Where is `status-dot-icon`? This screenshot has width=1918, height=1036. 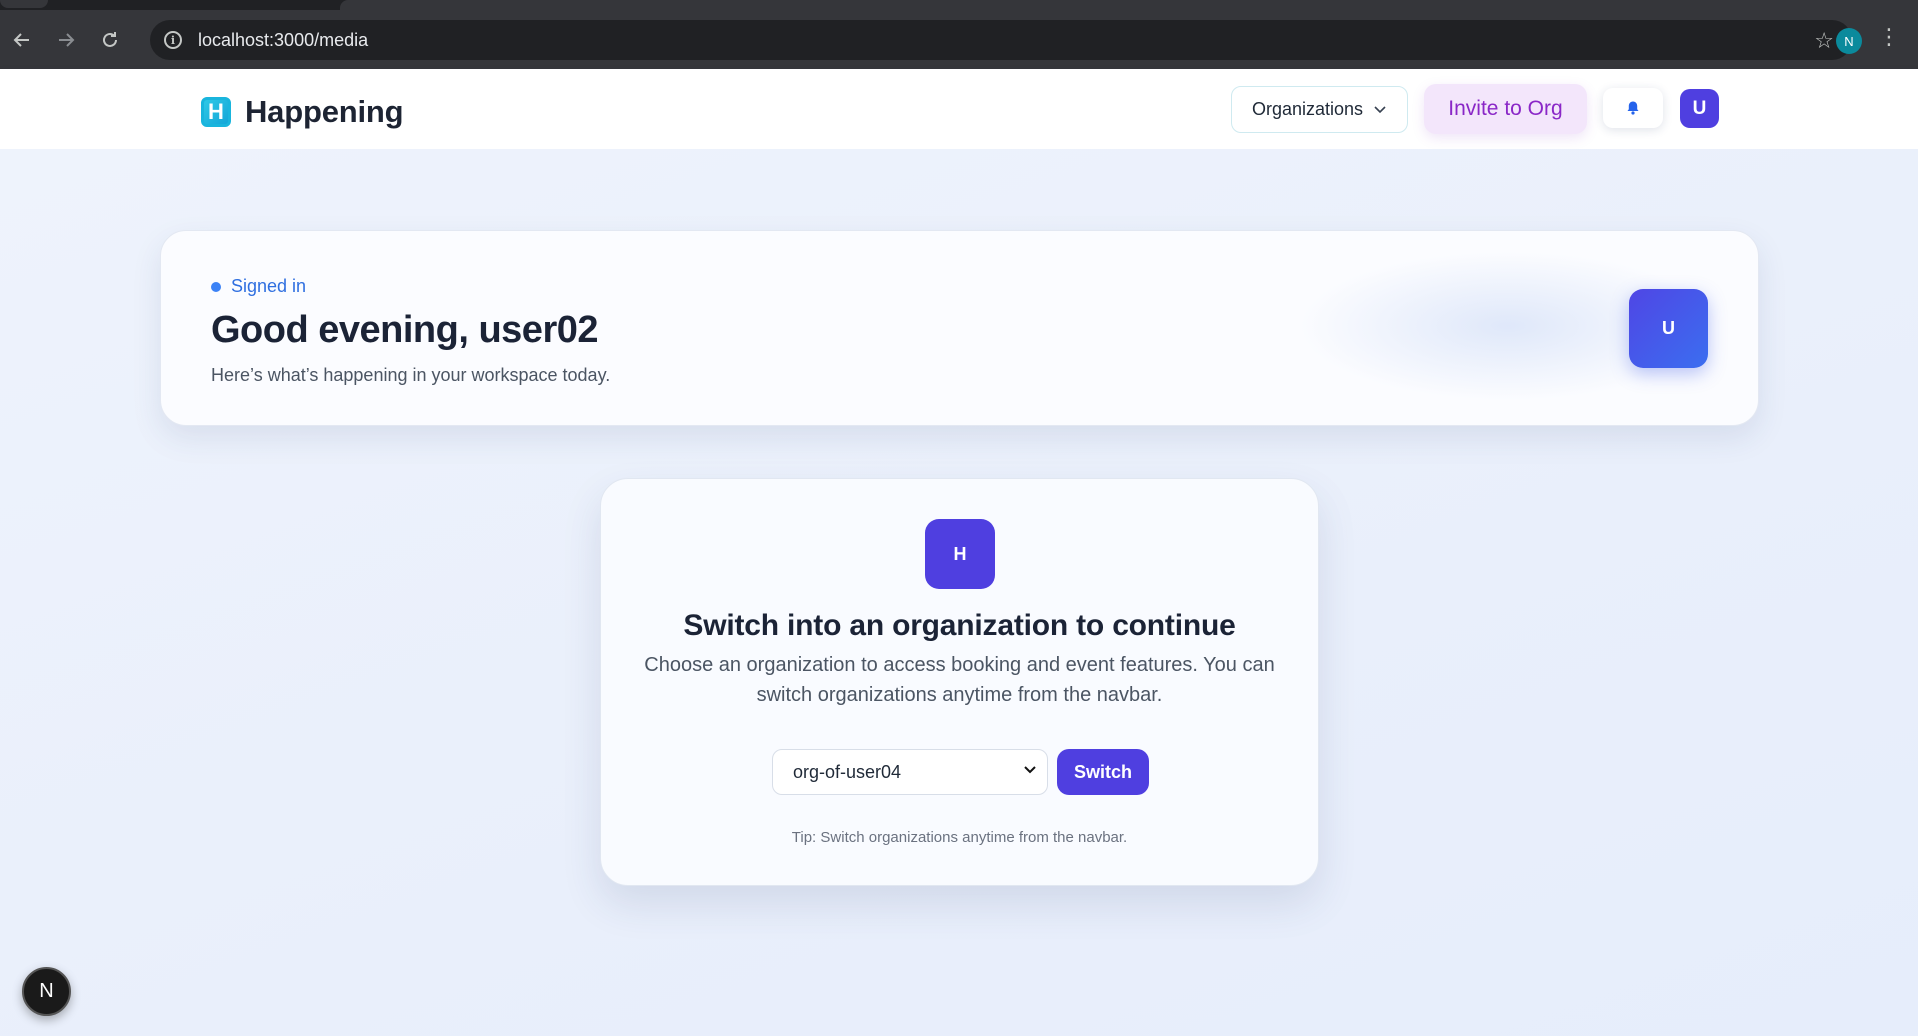
status-dot-icon is located at coordinates (216, 286).